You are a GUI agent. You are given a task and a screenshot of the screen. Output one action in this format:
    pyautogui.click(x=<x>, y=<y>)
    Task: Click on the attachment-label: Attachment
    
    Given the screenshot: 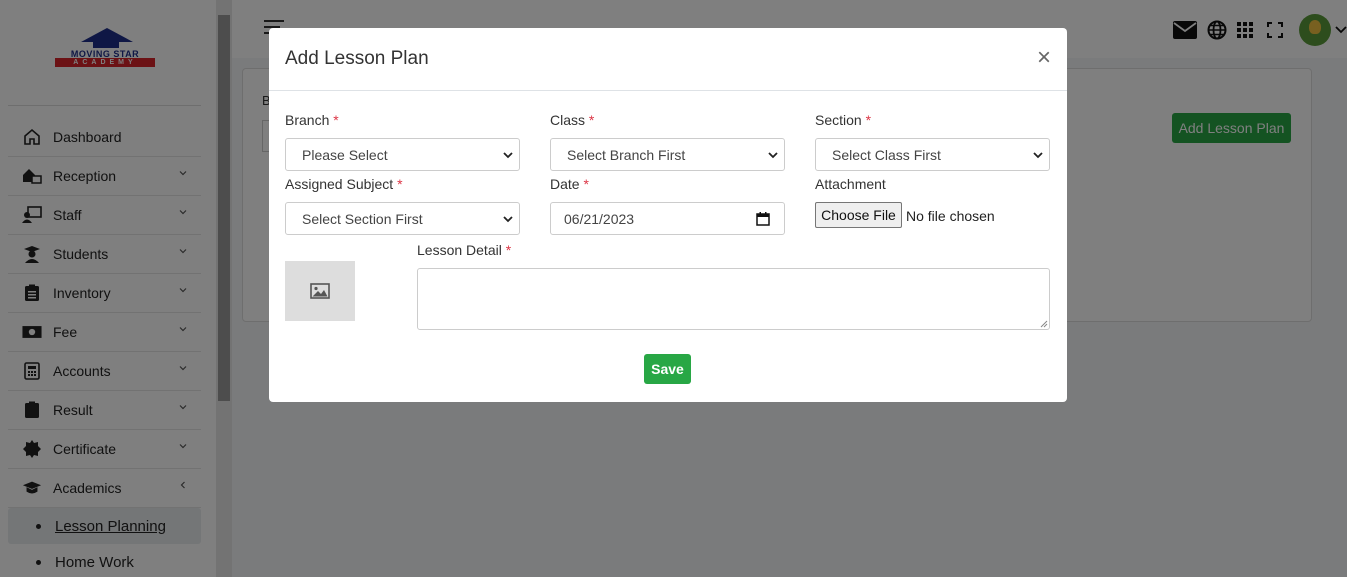 What is the action you would take?
    pyautogui.click(x=850, y=184)
    